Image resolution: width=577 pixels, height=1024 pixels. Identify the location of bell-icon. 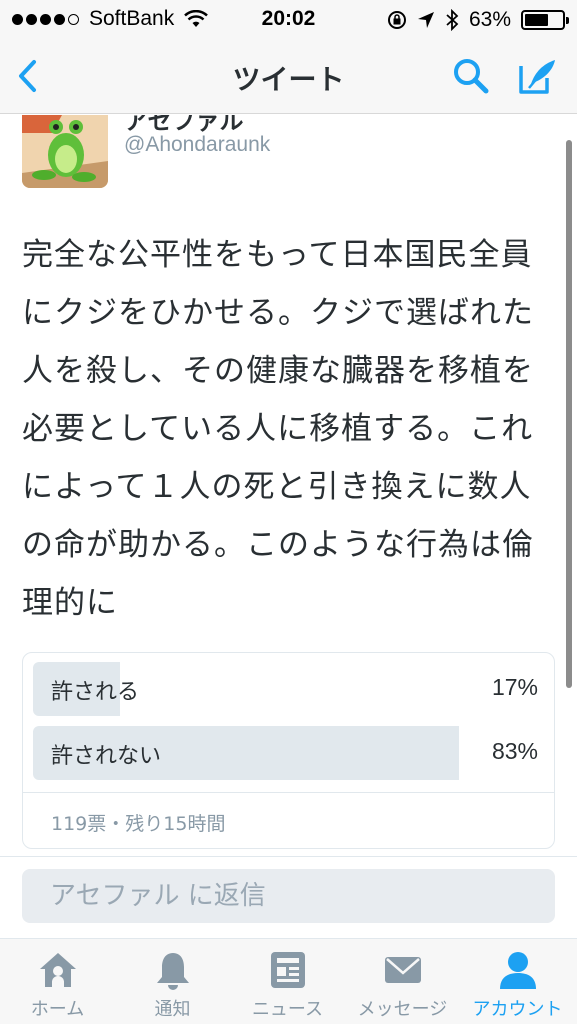
(173, 971).